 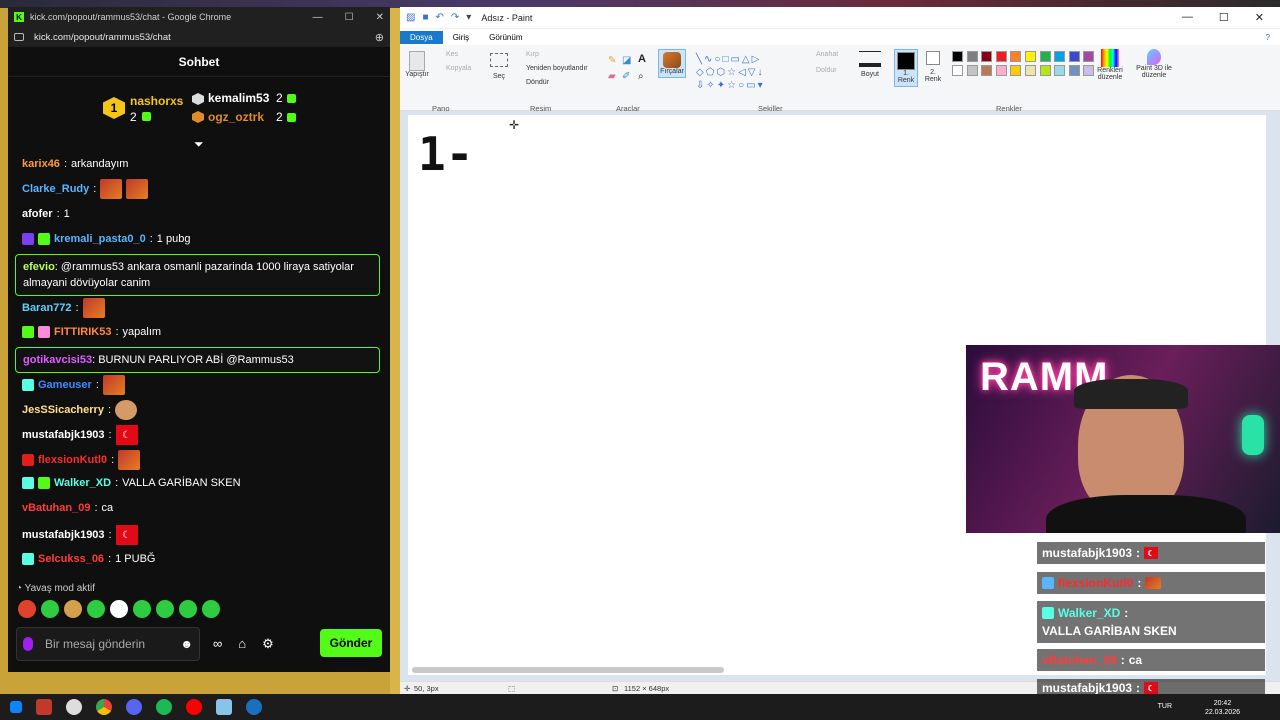 What do you see at coordinates (1154, 64) in the screenshot?
I see `paint3d-button: Paint 3D ile düzenle` at bounding box center [1154, 64].